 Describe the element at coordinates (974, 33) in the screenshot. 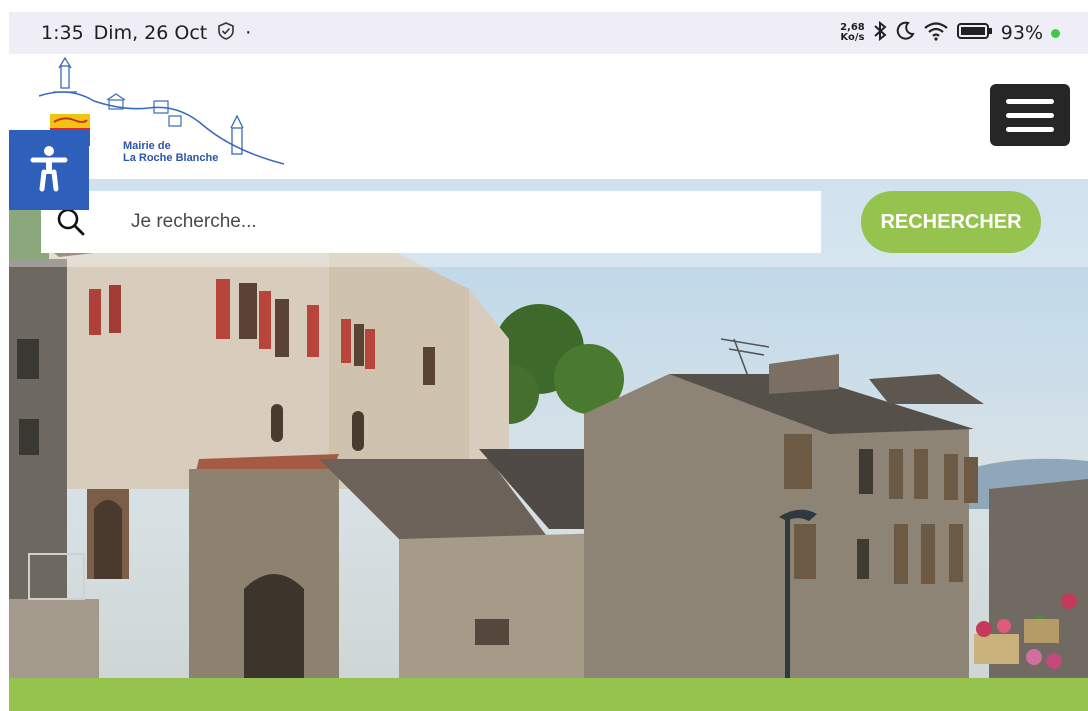

I see `battery-icon` at that location.